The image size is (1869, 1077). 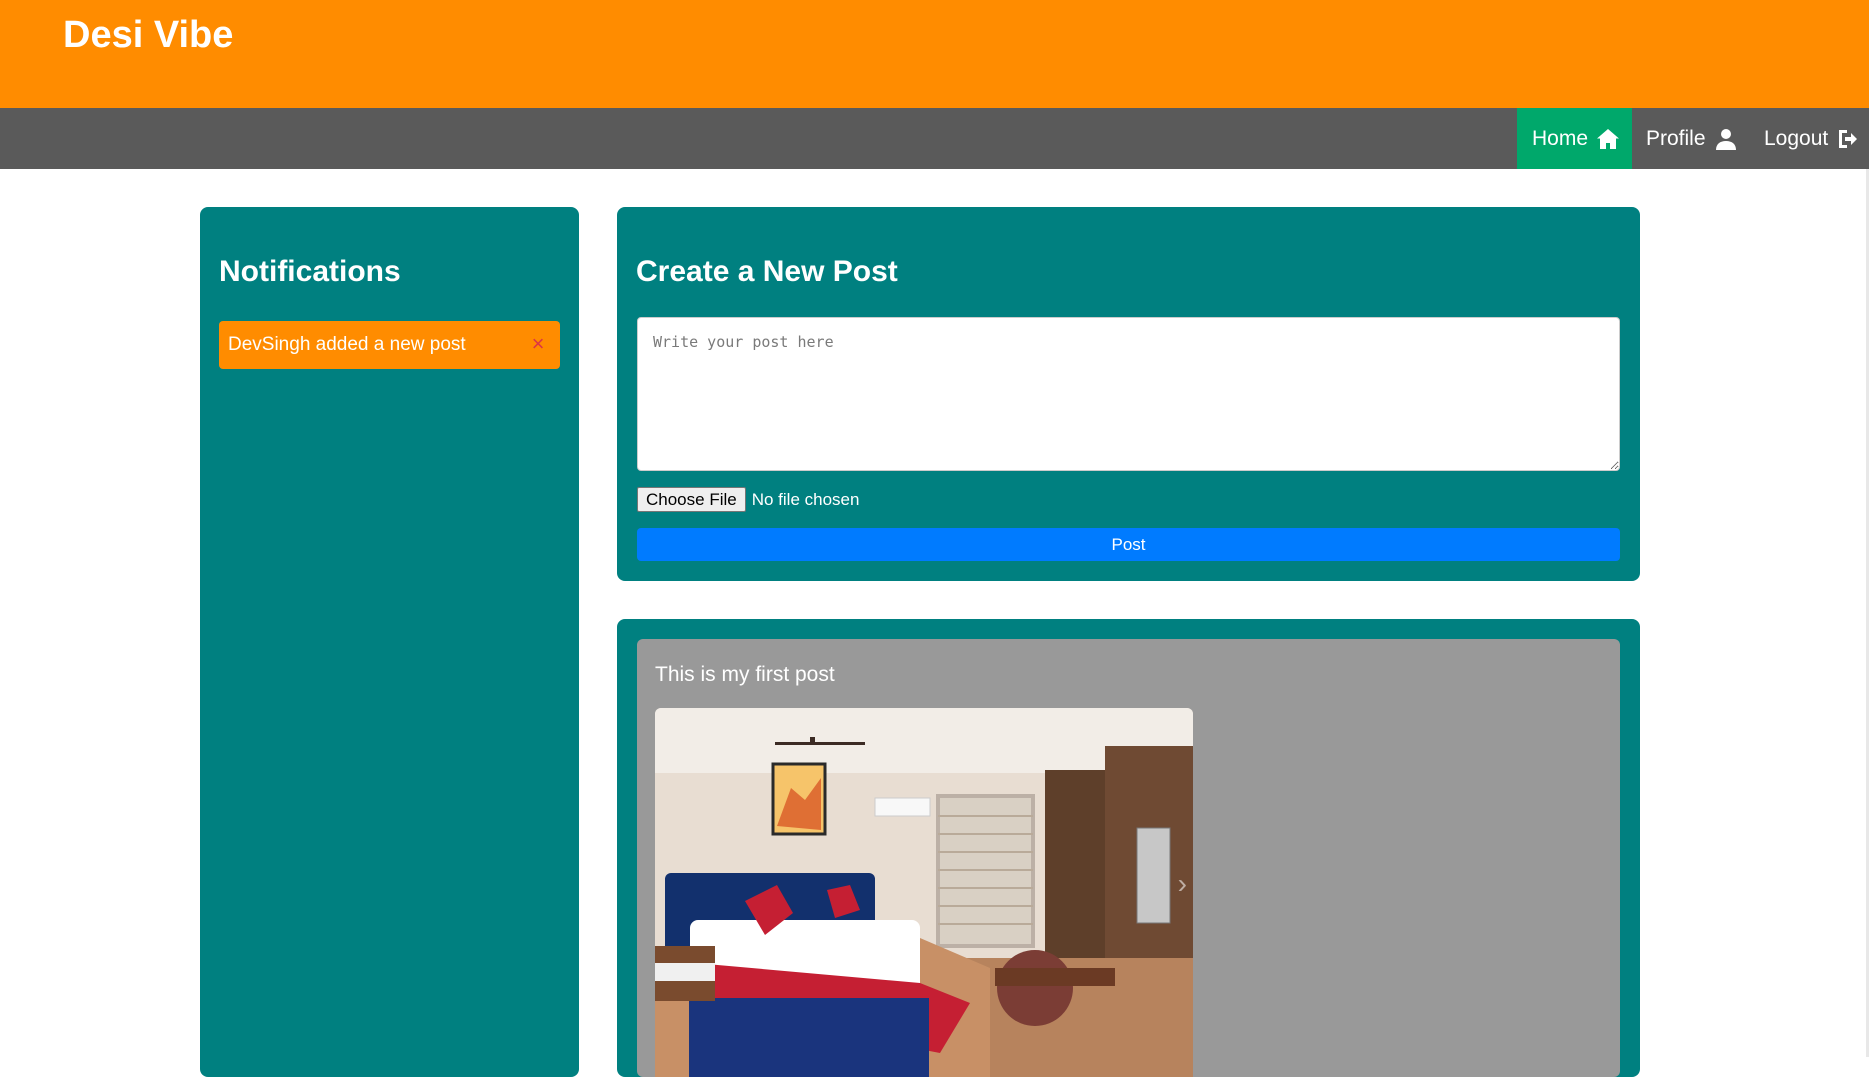 I want to click on post-content-input, so click(x=1128, y=394).